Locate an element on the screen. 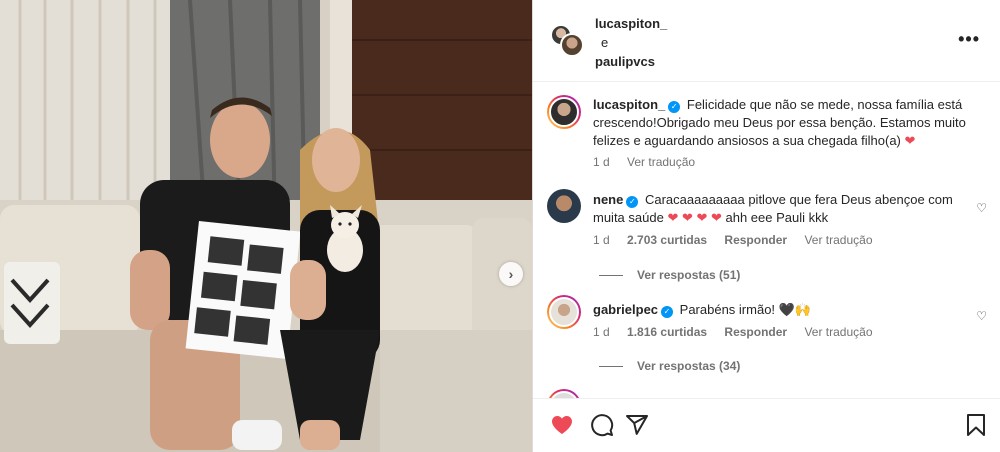 This screenshot has width=1000, height=452. carousel-next-icon: › is located at coordinates (511, 274).